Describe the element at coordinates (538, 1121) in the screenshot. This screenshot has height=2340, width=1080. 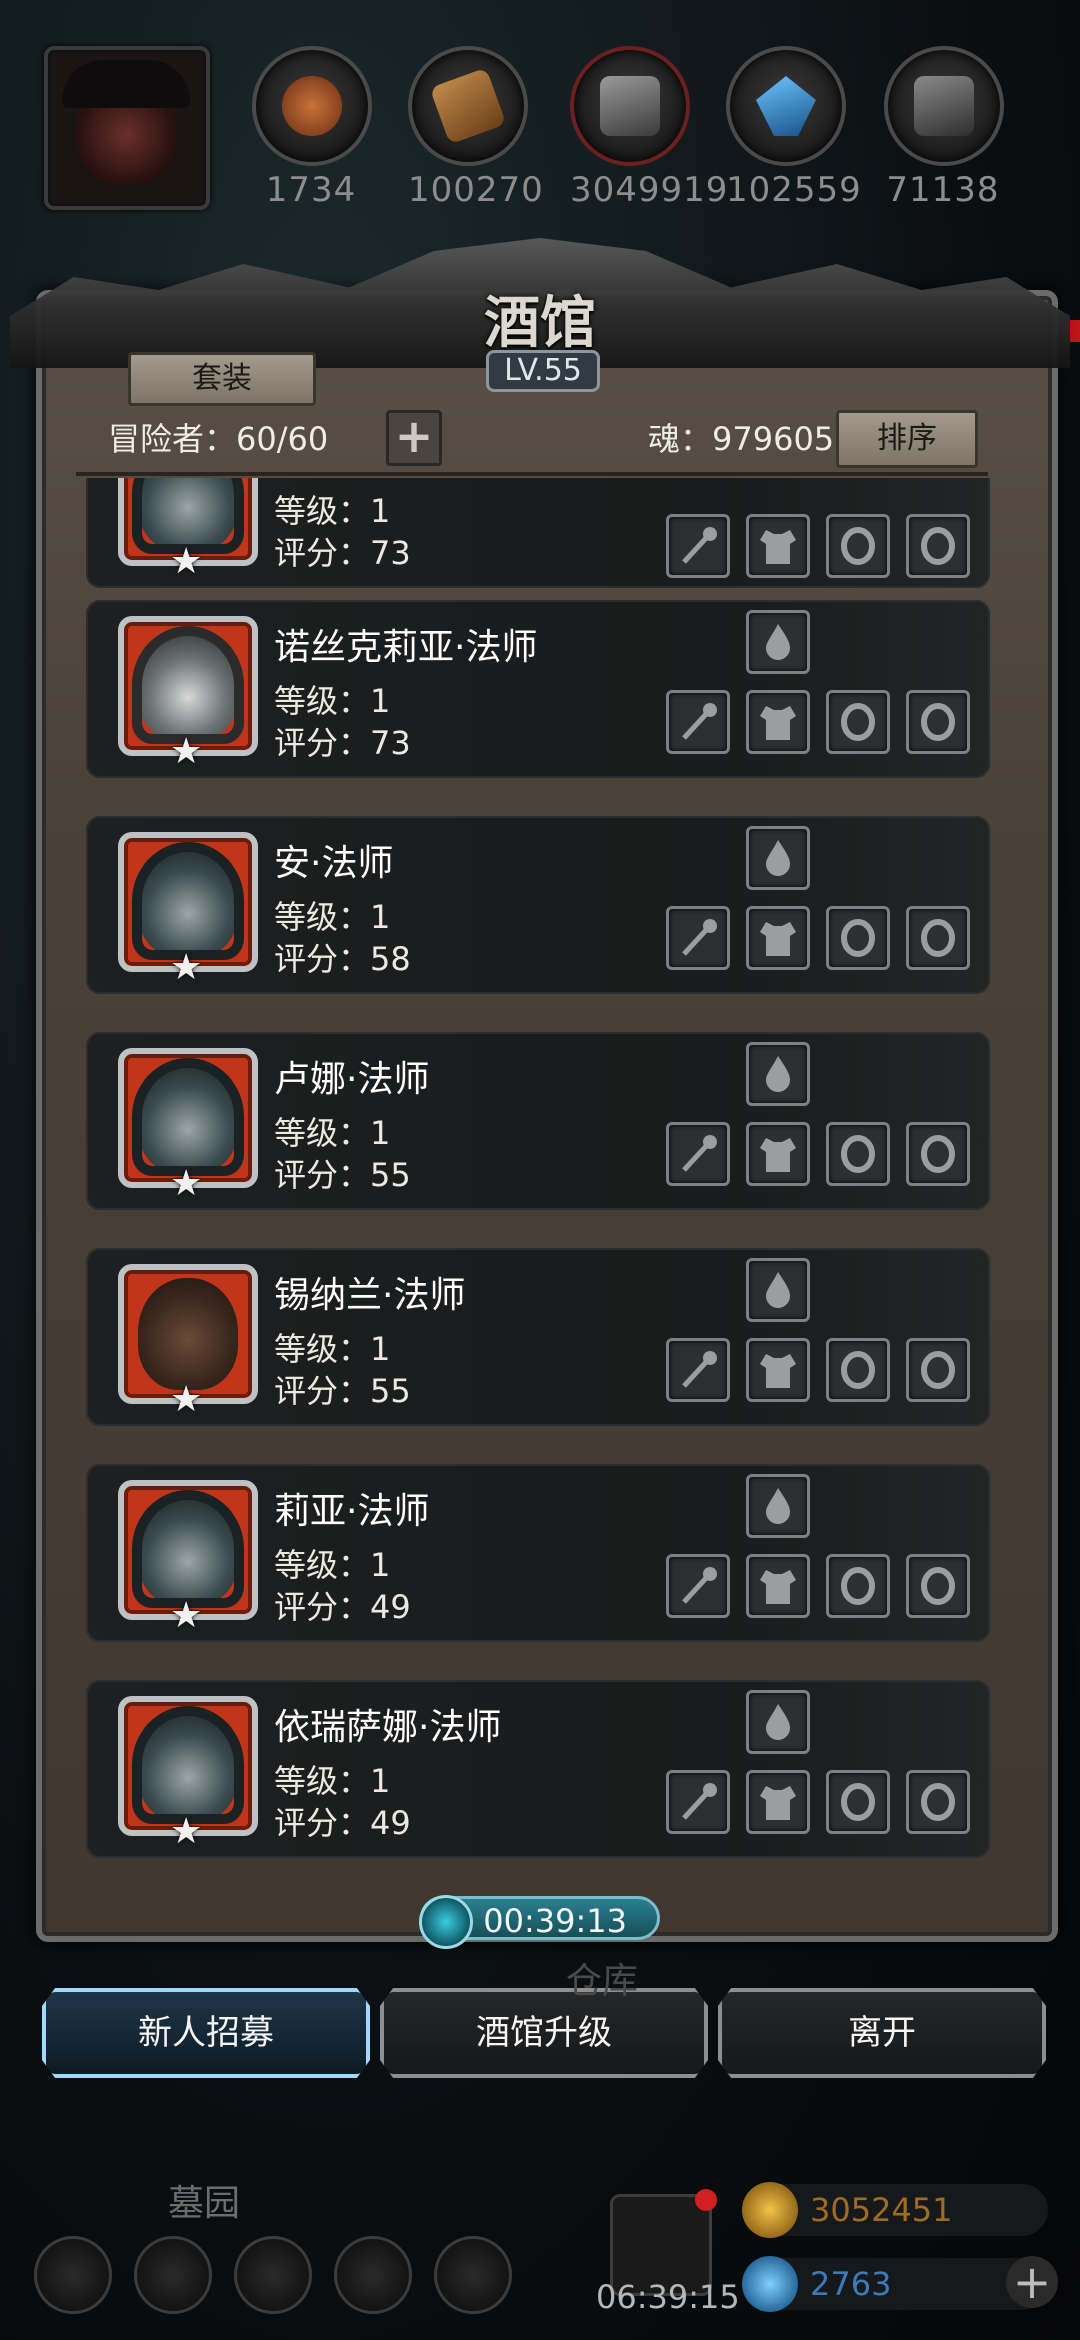
I see `hero-card: ★ 卢娜·法师 等级：1 评分：55` at that location.